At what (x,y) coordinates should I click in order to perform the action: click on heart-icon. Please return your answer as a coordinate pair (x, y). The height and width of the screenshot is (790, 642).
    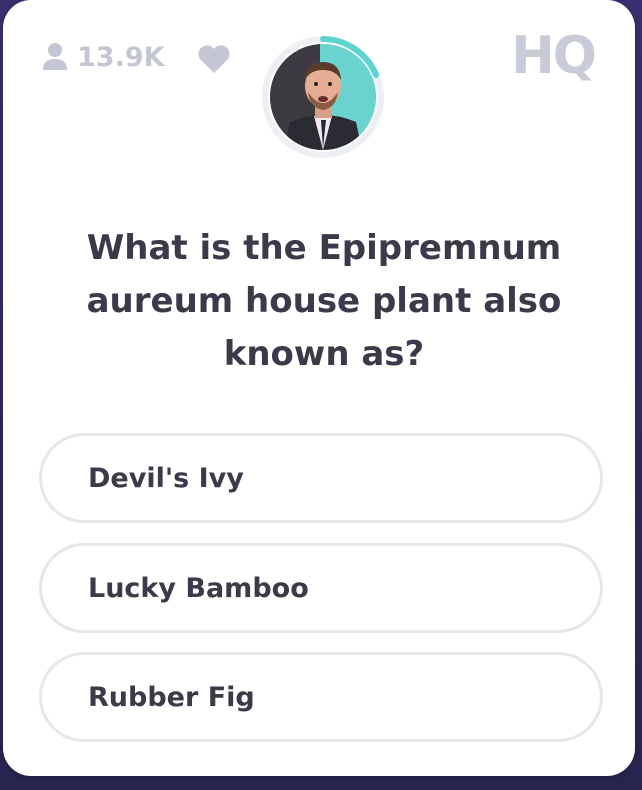
    Looking at the image, I should click on (214, 59).